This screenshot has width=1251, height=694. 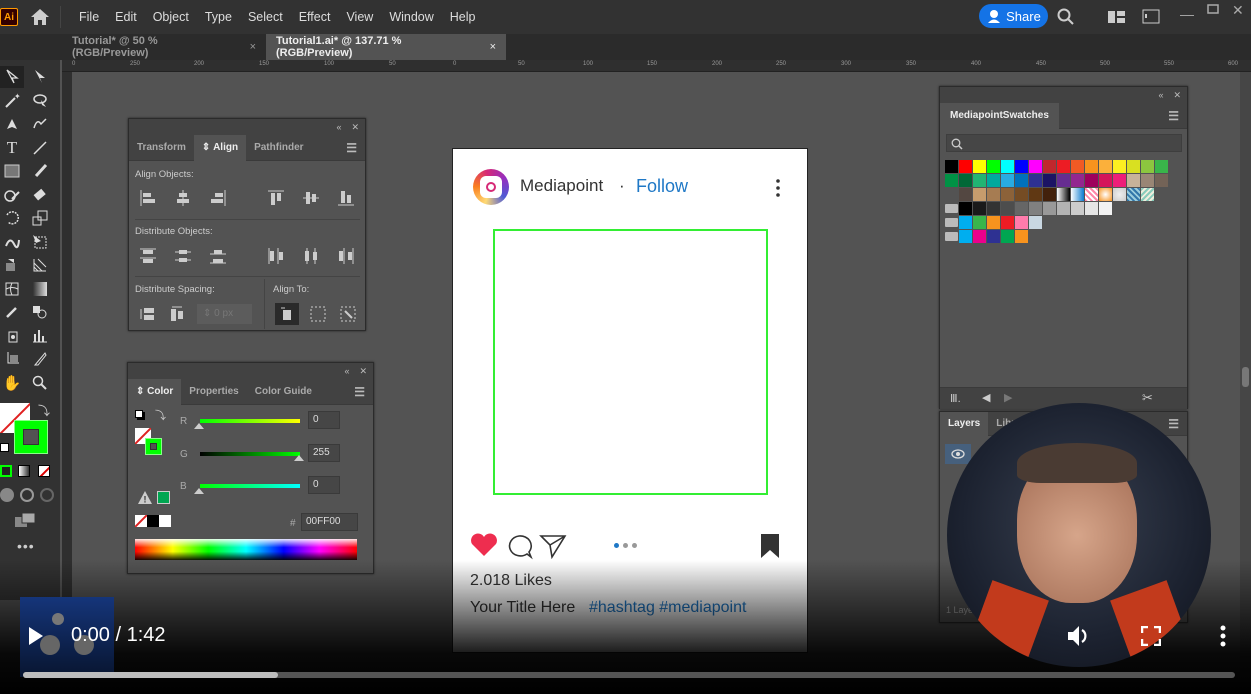 I want to click on hand-tool-icon: ✋, so click(x=12, y=383).